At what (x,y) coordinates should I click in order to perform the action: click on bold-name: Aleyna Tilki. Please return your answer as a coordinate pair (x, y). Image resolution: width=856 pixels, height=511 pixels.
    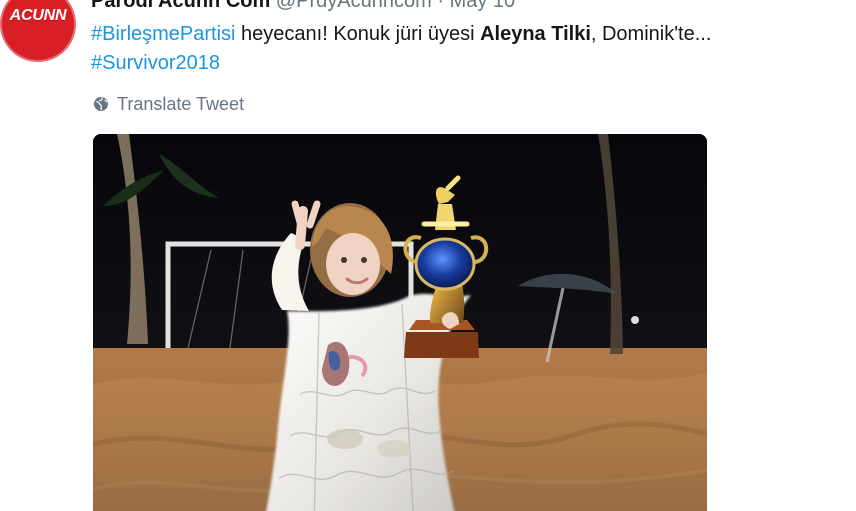
    Looking at the image, I should click on (535, 34).